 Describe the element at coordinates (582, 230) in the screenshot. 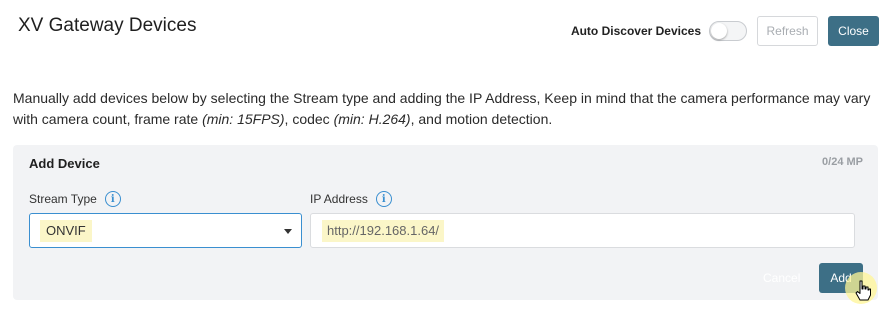

I see `ip-address-input: http://192.168.1.64/` at that location.